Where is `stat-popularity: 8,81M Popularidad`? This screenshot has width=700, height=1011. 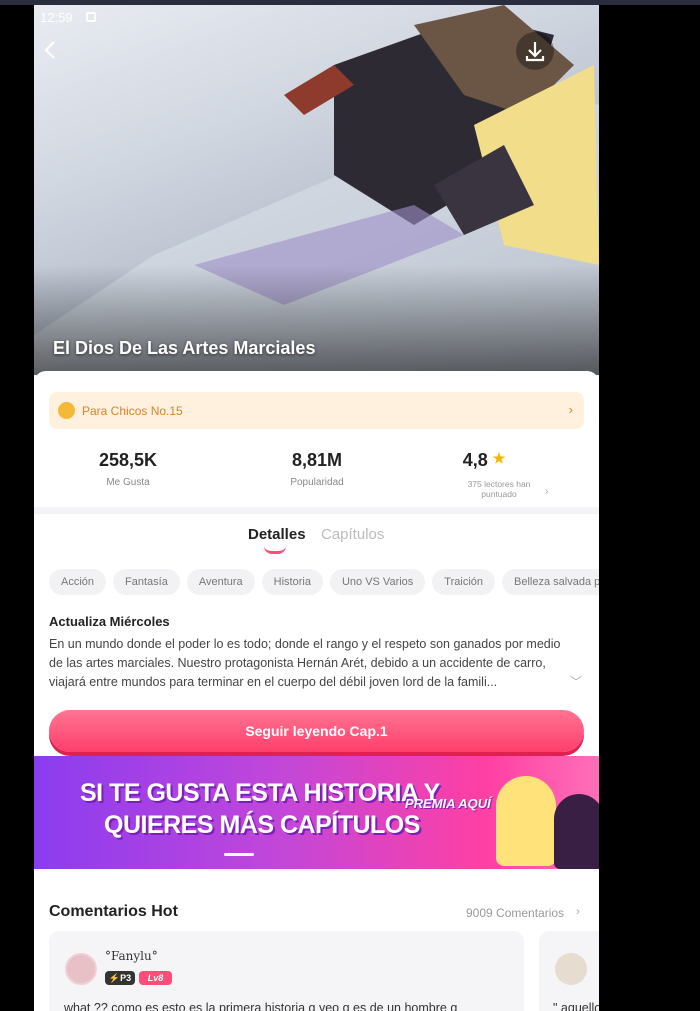 stat-popularity: 8,81M Popularidad is located at coordinates (317, 469).